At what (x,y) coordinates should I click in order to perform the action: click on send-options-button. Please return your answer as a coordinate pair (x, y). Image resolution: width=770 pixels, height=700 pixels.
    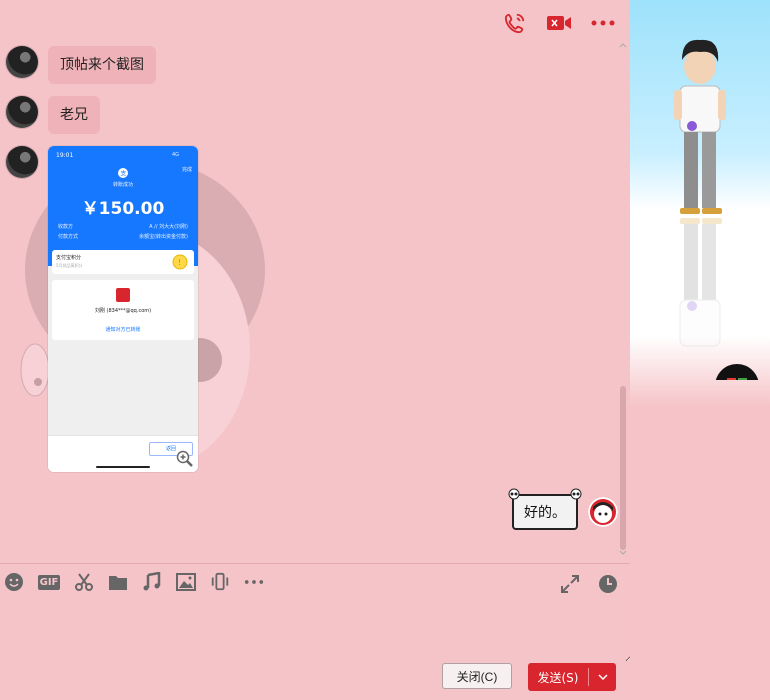
    Looking at the image, I should click on (602, 677).